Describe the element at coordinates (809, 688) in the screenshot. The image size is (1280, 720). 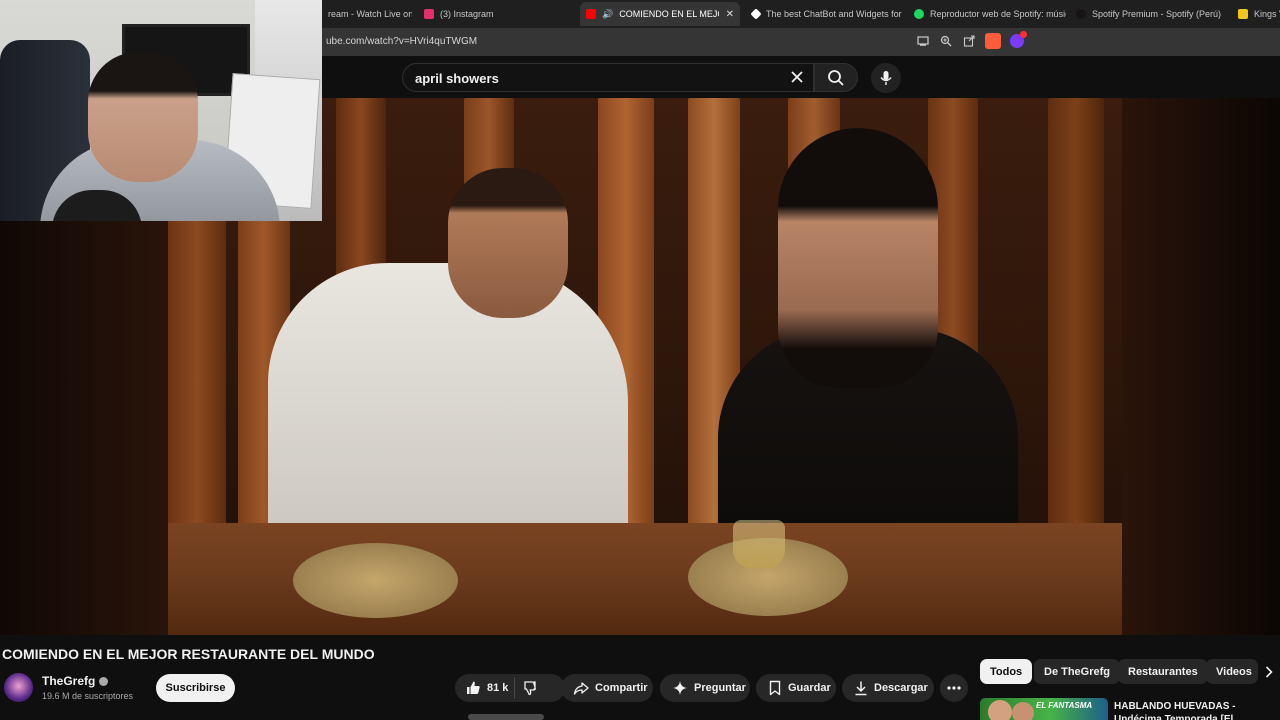
I see `save-label: Guardar` at that location.